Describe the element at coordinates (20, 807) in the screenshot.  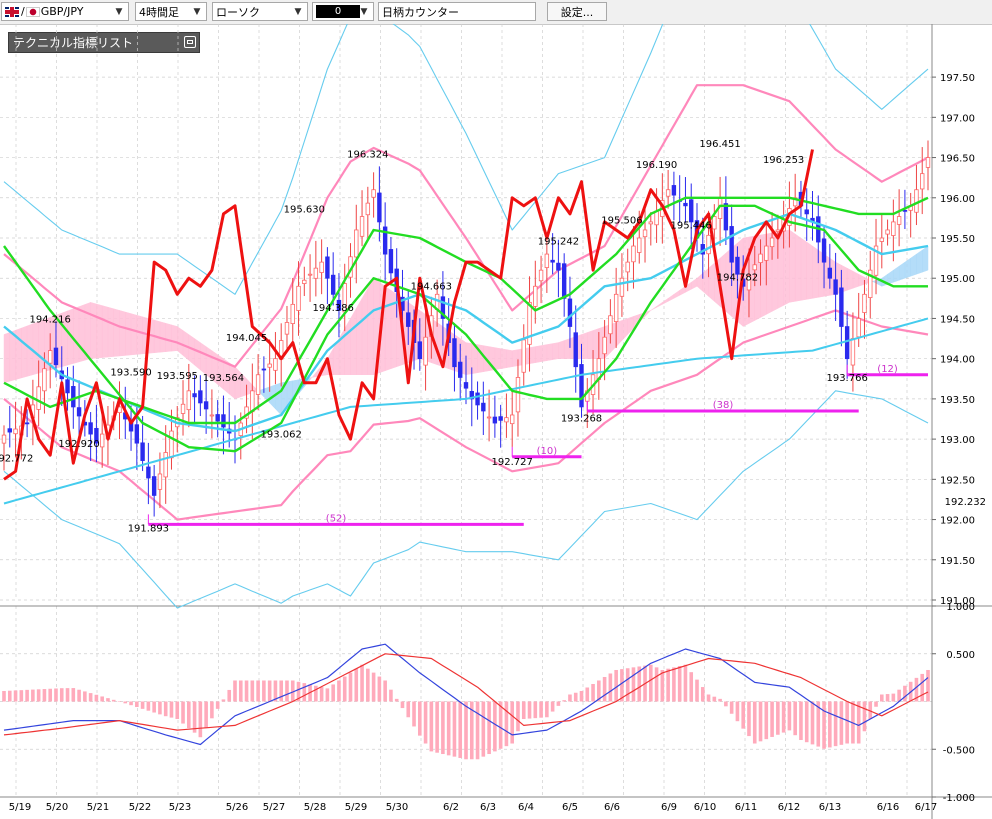
I see `x-tick-label: 5/19` at that location.